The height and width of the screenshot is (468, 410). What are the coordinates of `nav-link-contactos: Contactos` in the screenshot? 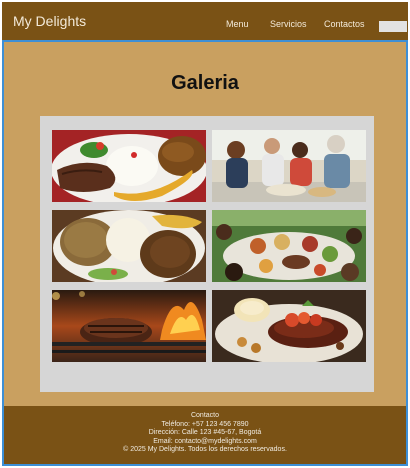 It's located at (344, 24).